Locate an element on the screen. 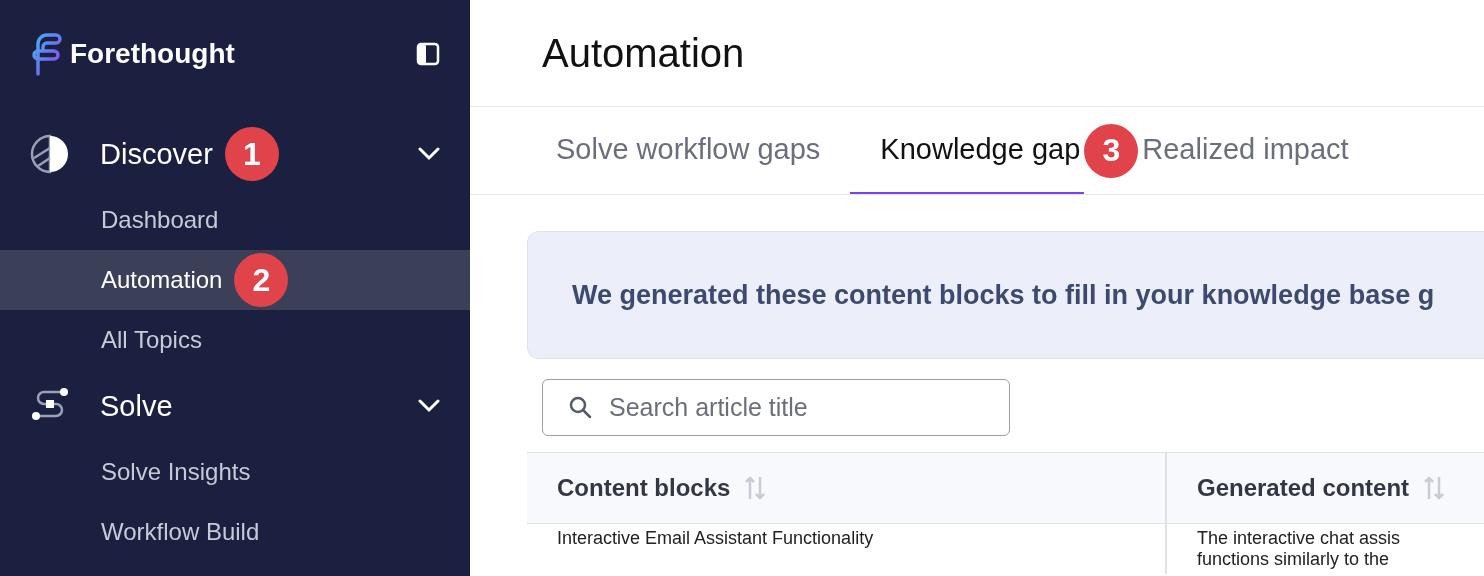 The height and width of the screenshot is (576, 1484). cell-text-line: functions similarly to the is located at coordinates (1294, 559).